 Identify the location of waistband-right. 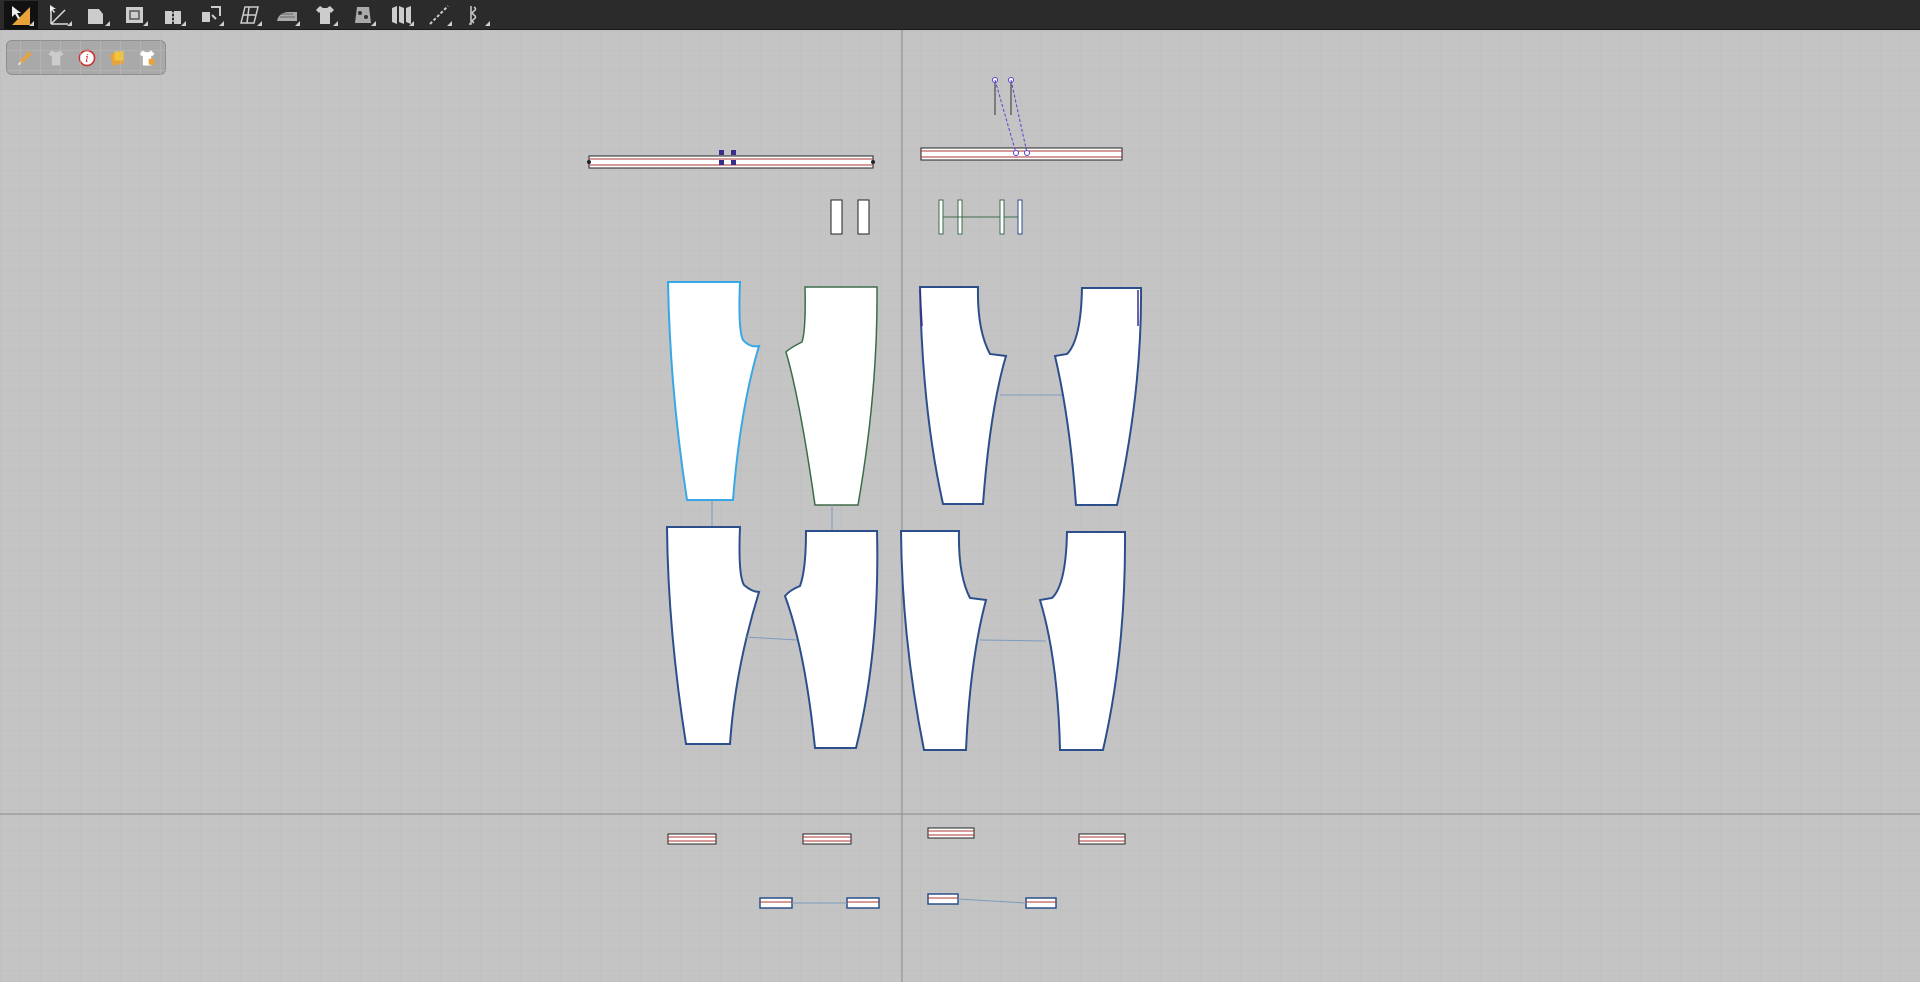
(1021, 154).